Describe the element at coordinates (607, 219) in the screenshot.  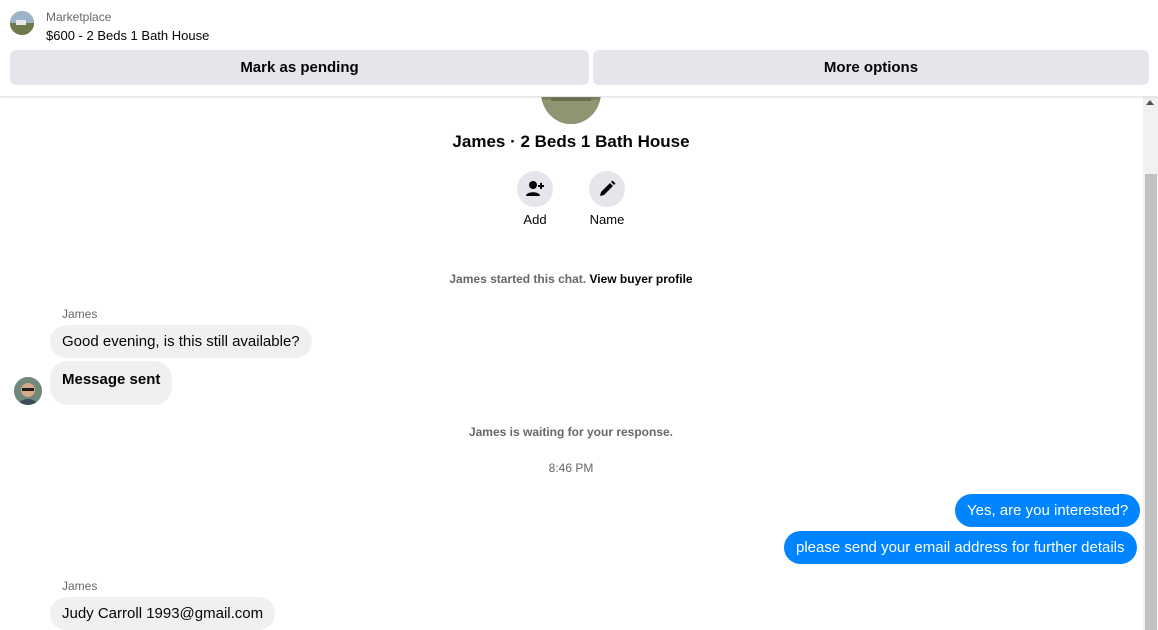
I see `name-label: Name` at that location.